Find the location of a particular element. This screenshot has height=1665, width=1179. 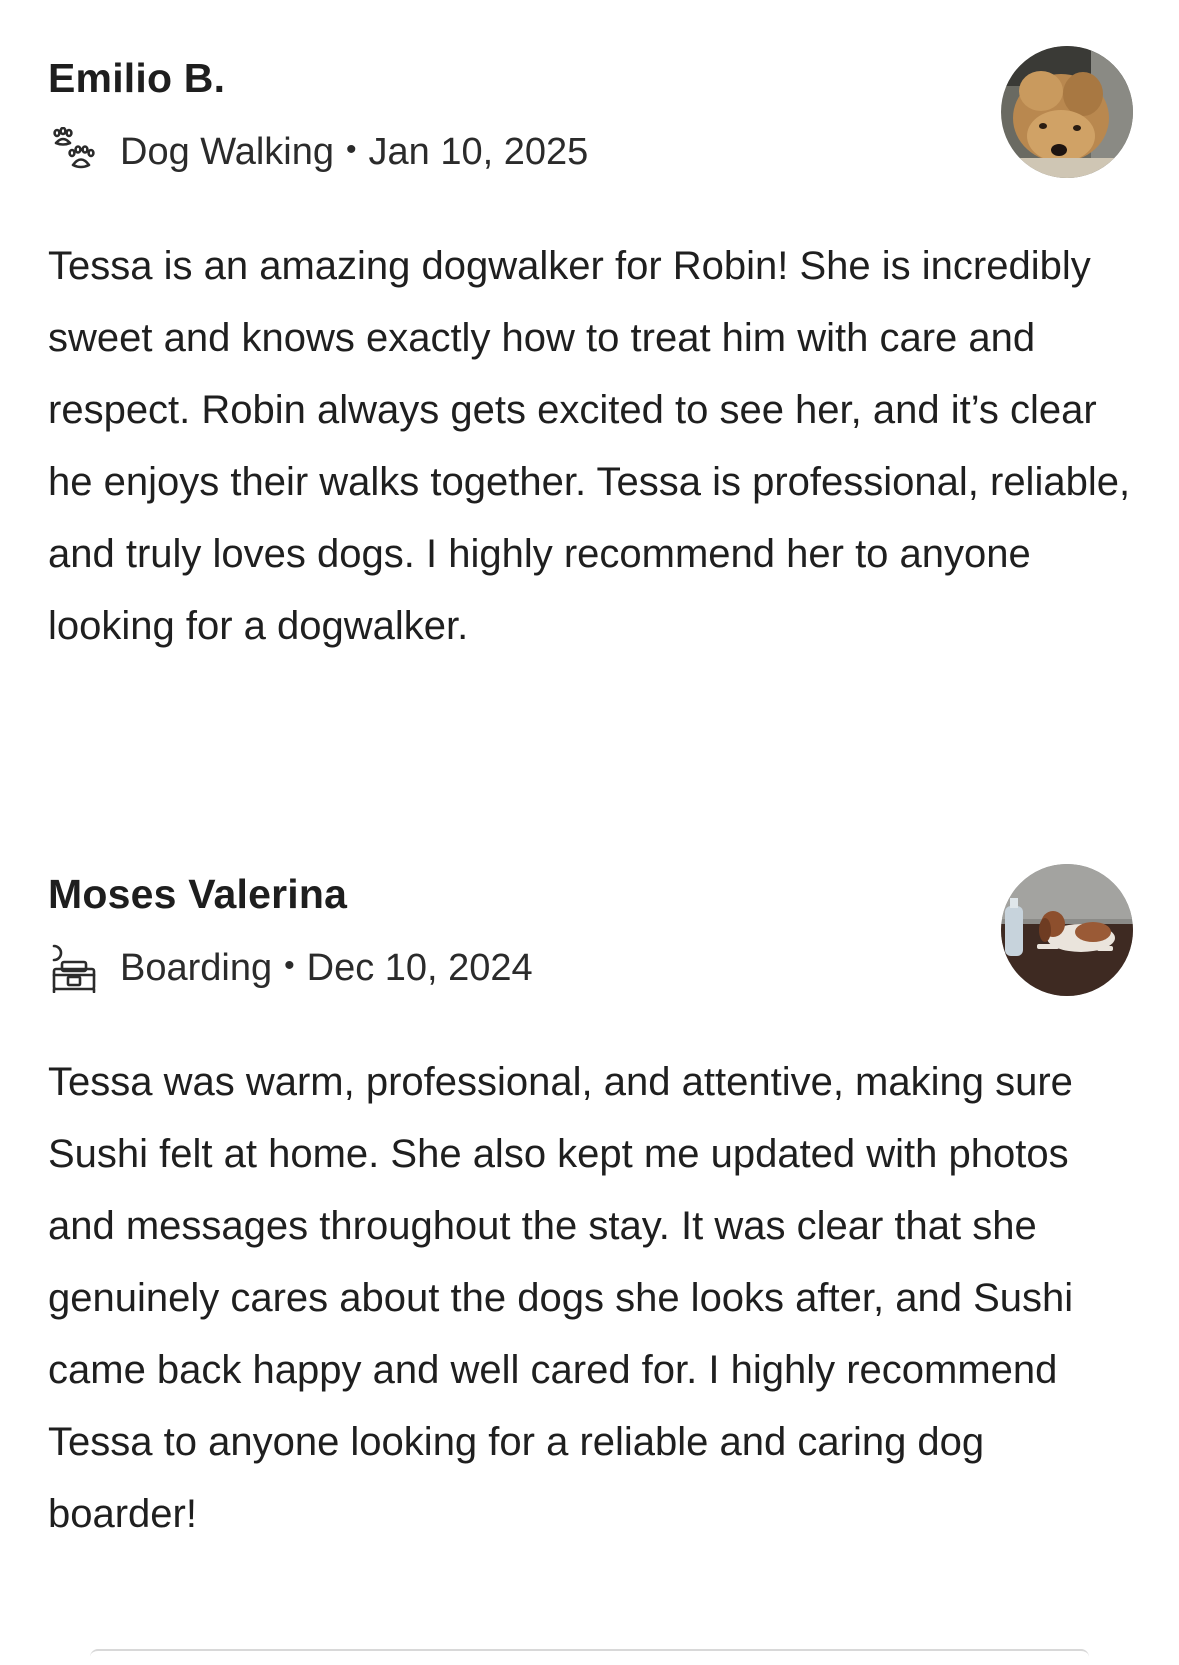

review-meta: Boarding • Dec 10, 2024 is located at coordinates (590, 968).